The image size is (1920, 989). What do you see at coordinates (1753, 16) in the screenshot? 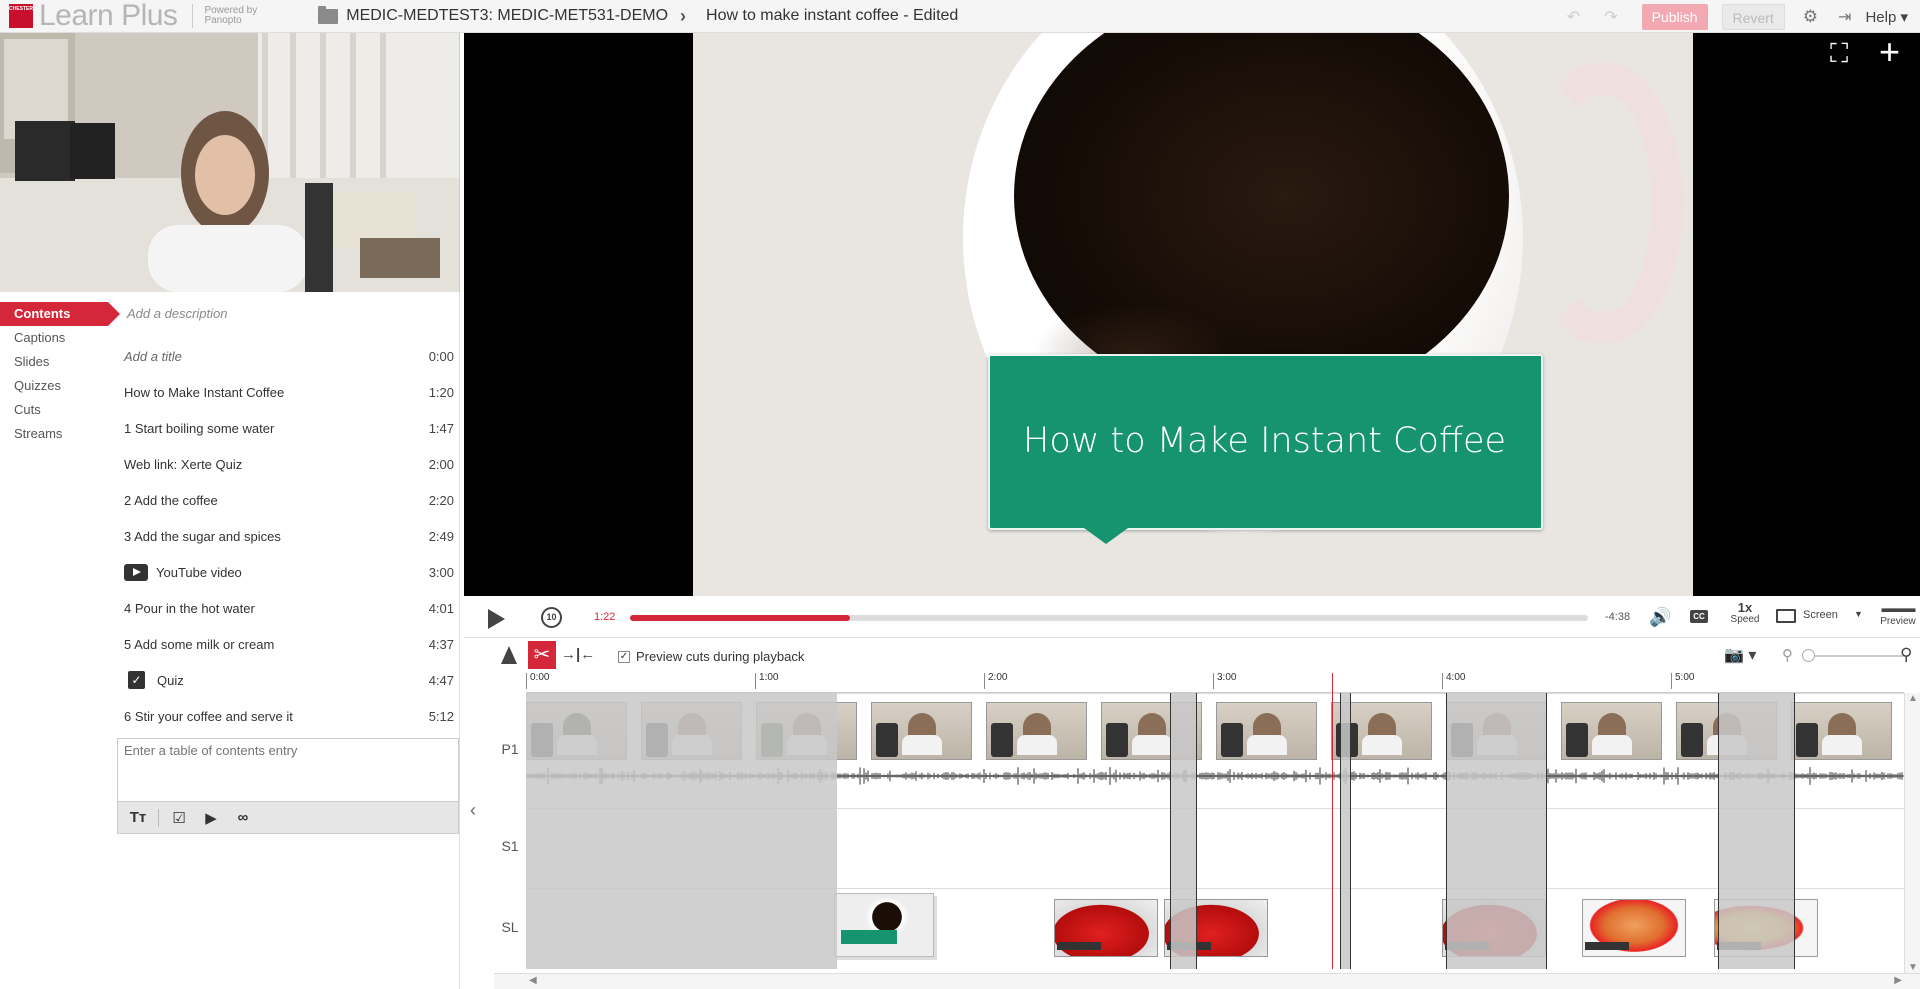
I see `revert-button: Revert` at bounding box center [1753, 16].